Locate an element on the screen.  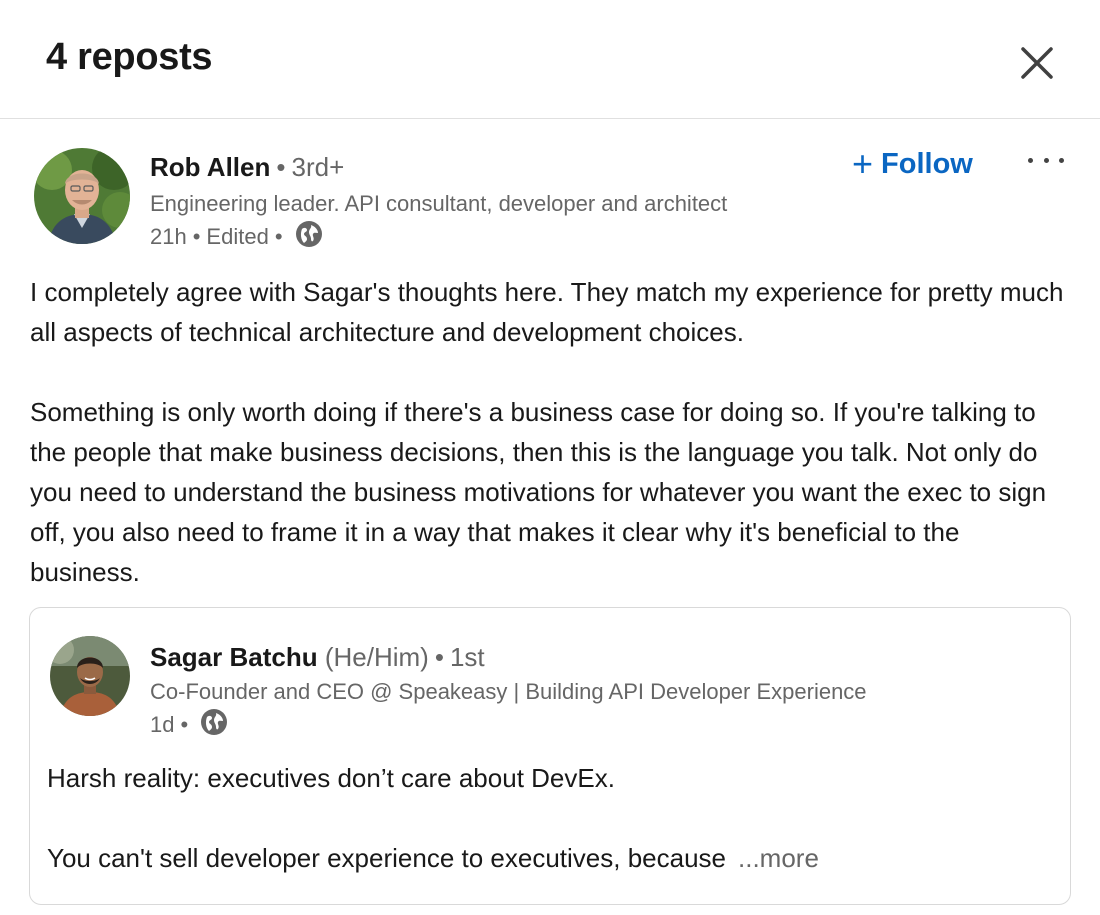
see-more-link: ...more is located at coordinates (778, 858).